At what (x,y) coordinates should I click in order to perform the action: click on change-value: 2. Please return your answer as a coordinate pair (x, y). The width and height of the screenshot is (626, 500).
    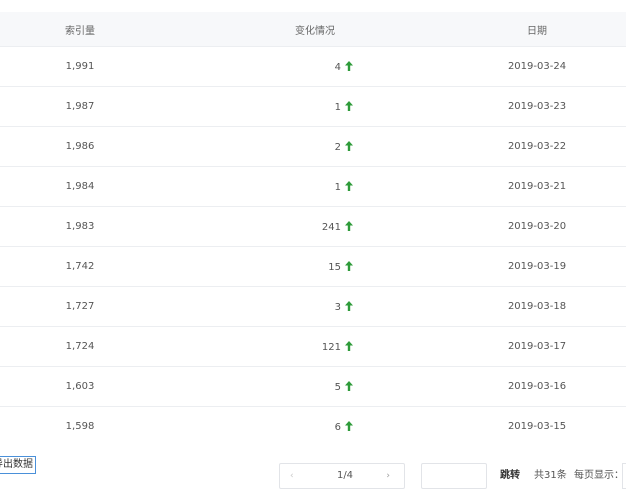
    Looking at the image, I should click on (337, 147).